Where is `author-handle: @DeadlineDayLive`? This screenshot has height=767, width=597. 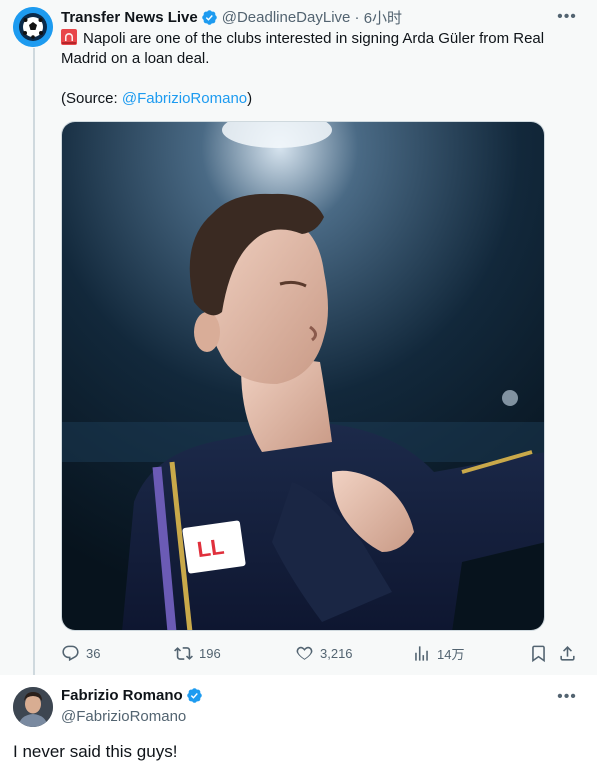 author-handle: @DeadlineDayLive is located at coordinates (286, 17).